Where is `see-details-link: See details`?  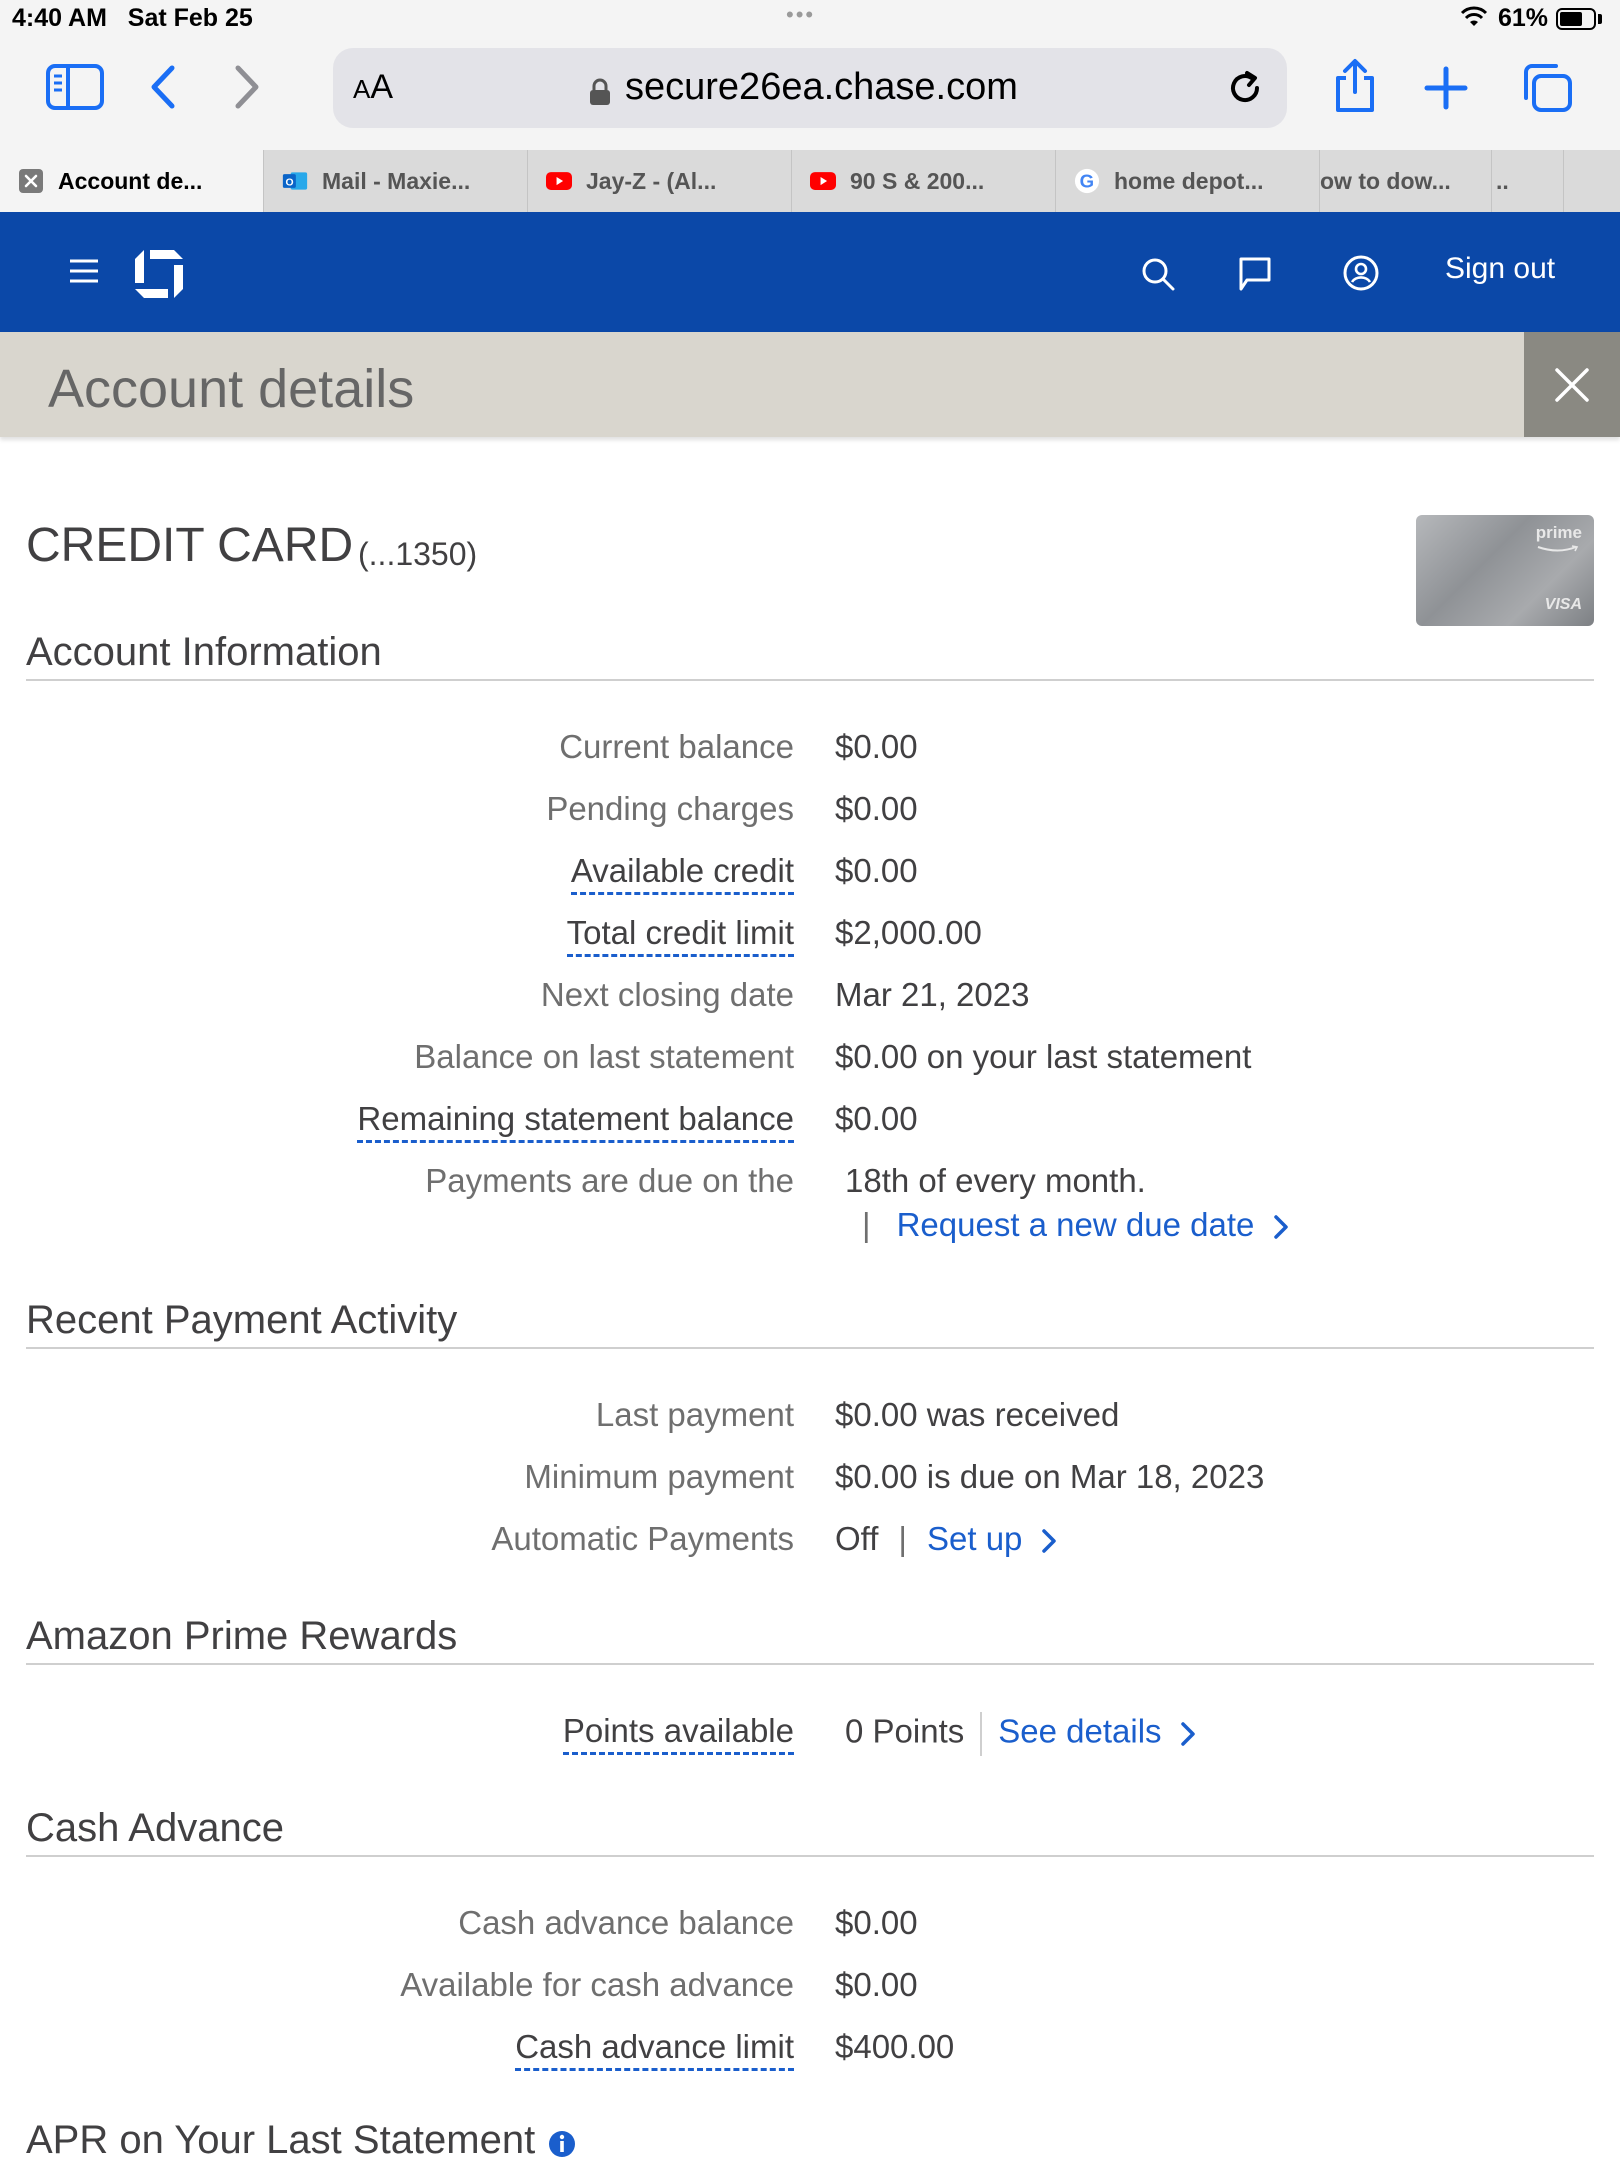
see-details-link: See details is located at coordinates (1079, 1731).